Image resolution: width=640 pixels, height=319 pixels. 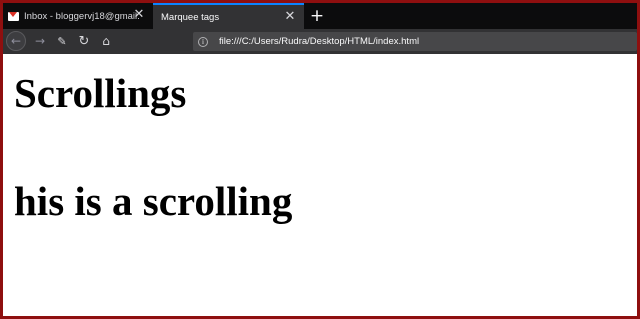 What do you see at coordinates (81, 16) in the screenshot?
I see `tab-label: Inbox - bloggervj18@gmail.cor` at bounding box center [81, 16].